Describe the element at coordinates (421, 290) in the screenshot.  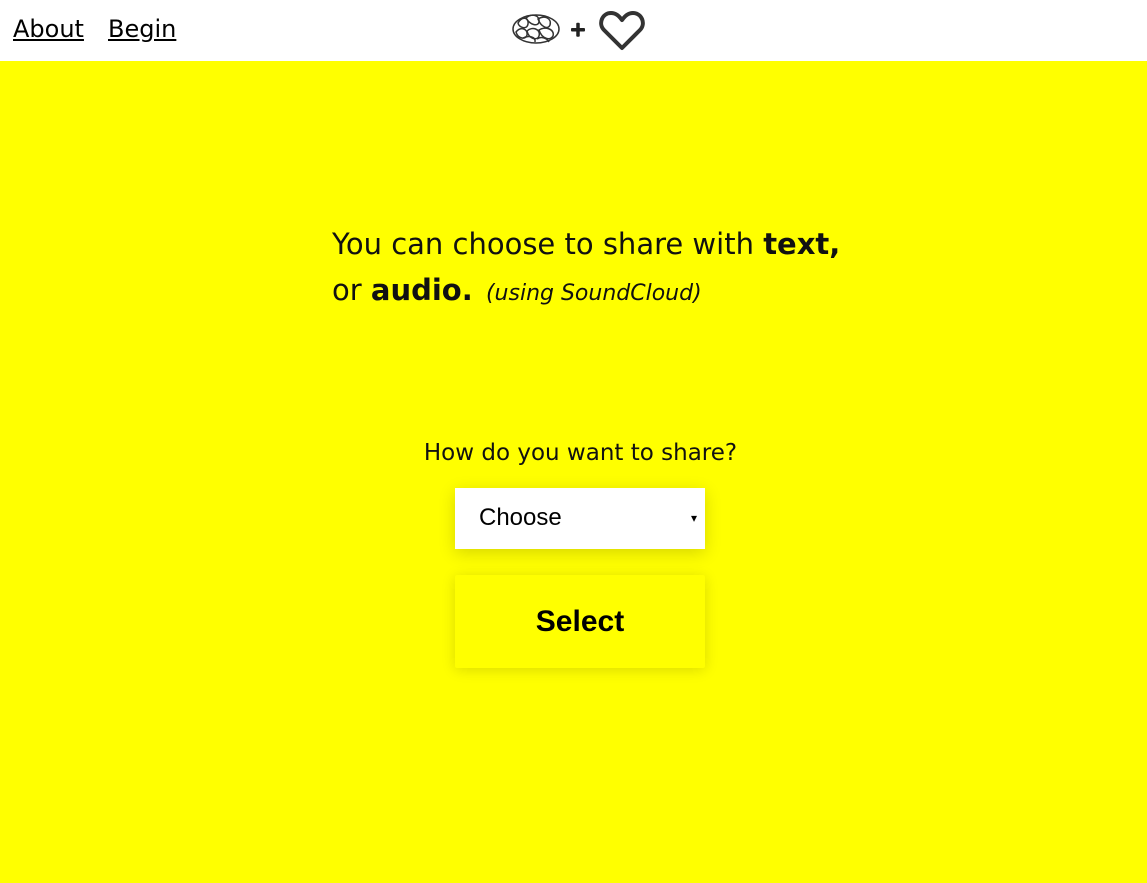
I see `audio-option-label: audio.` at that location.